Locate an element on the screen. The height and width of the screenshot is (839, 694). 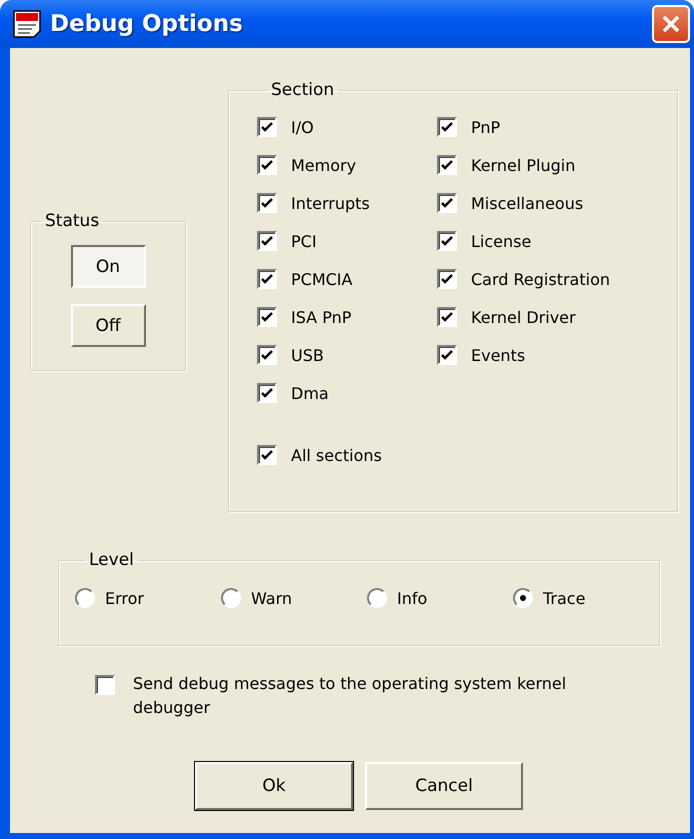
toggle-button: Off is located at coordinates (108, 325).